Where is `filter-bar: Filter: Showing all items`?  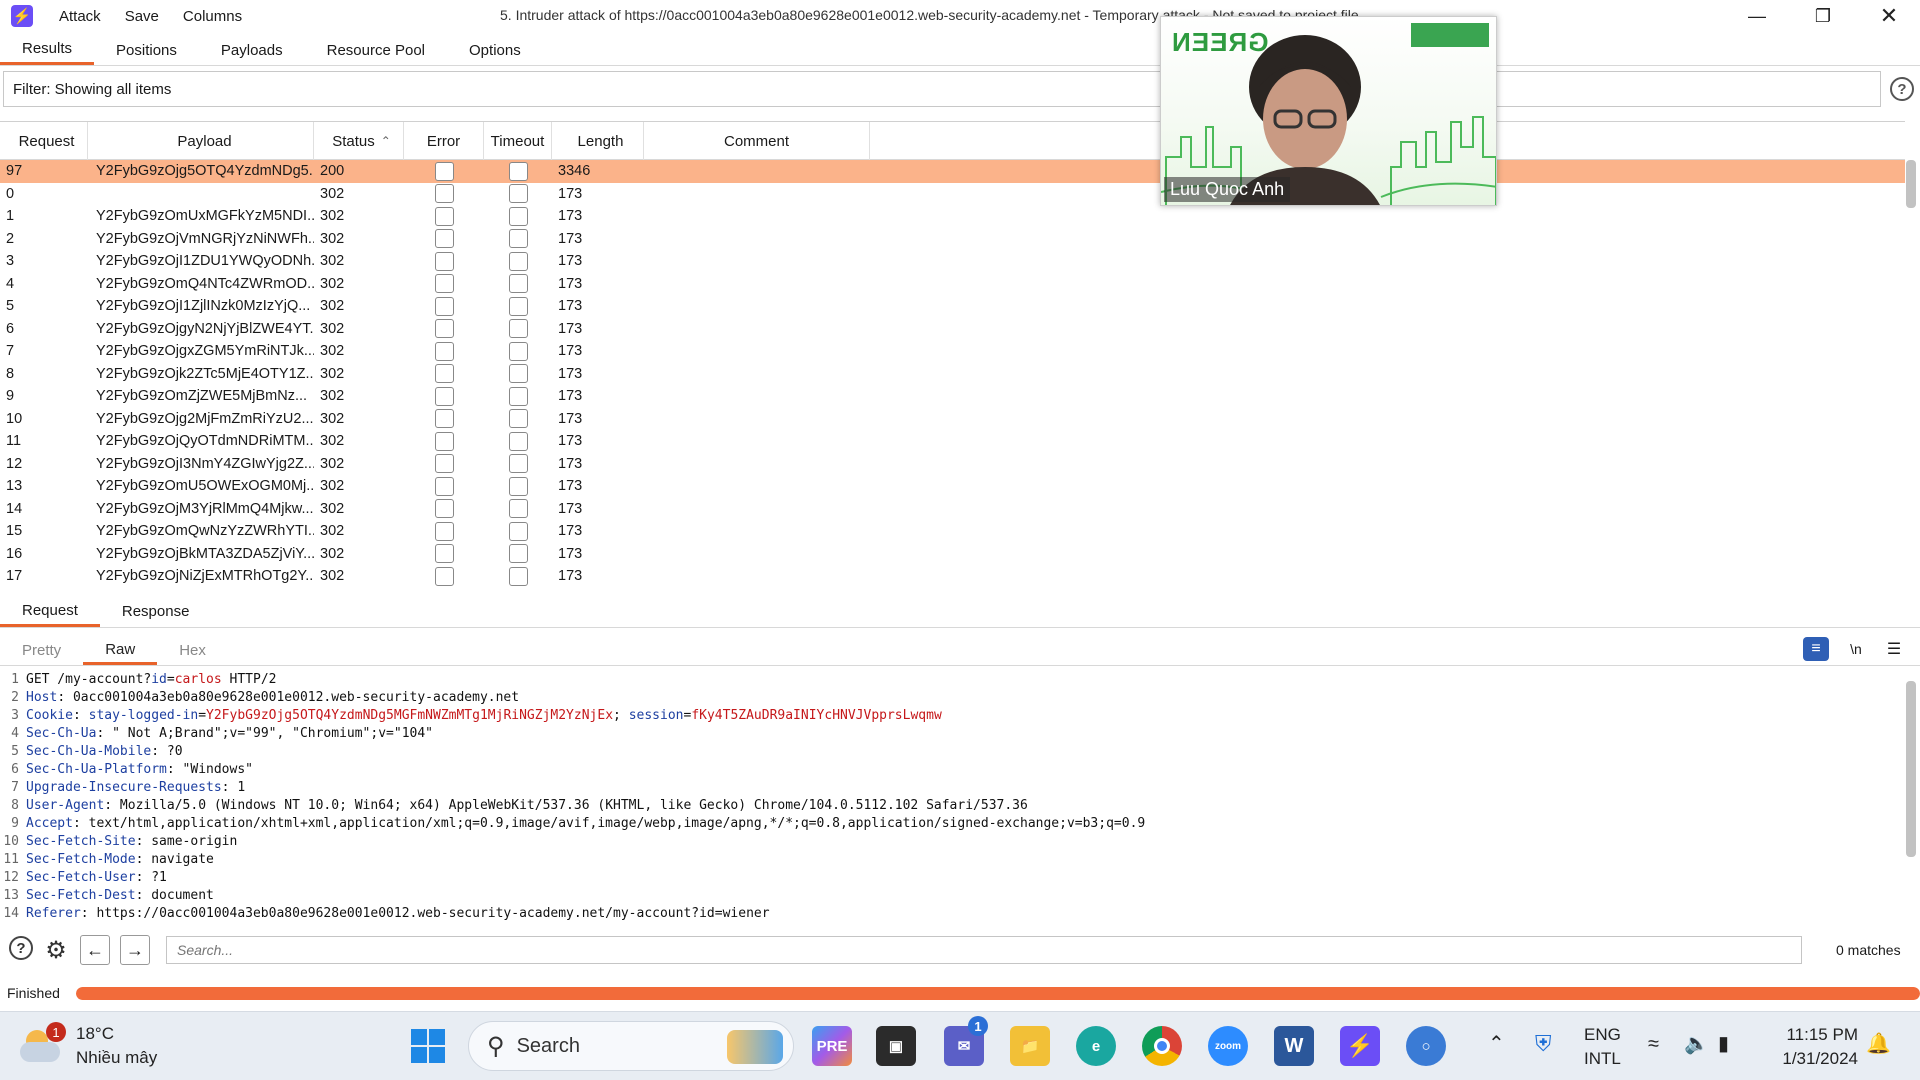 filter-bar: Filter: Showing all items is located at coordinates (942, 89).